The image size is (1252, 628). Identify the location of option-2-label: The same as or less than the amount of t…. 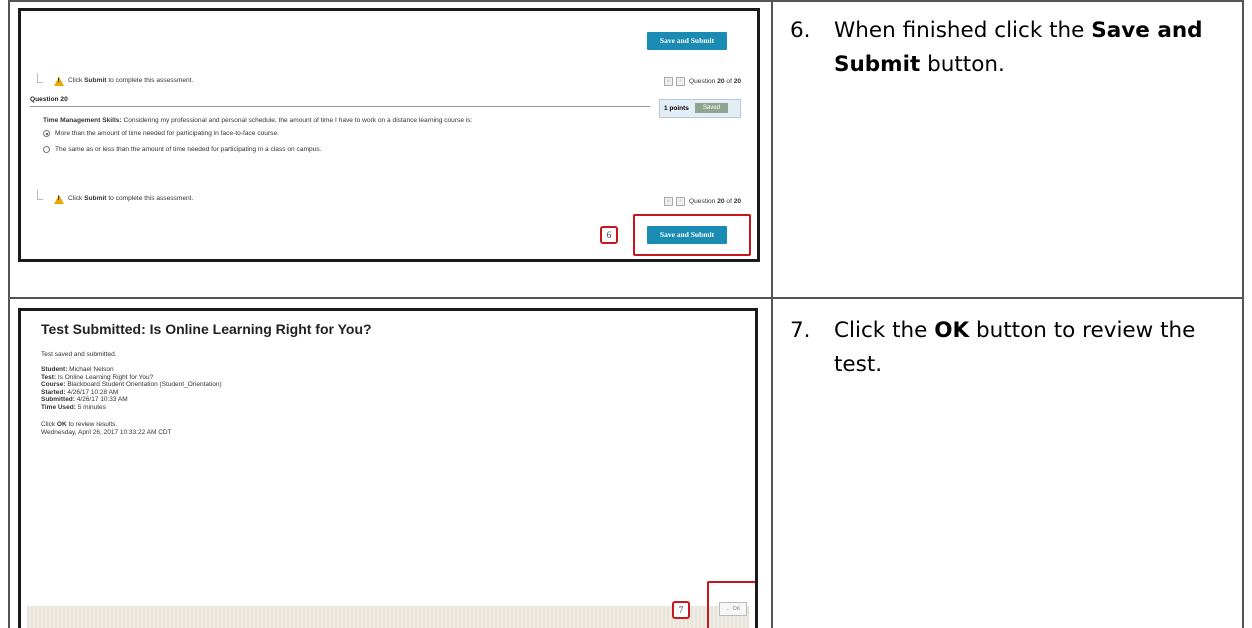
(188, 149).